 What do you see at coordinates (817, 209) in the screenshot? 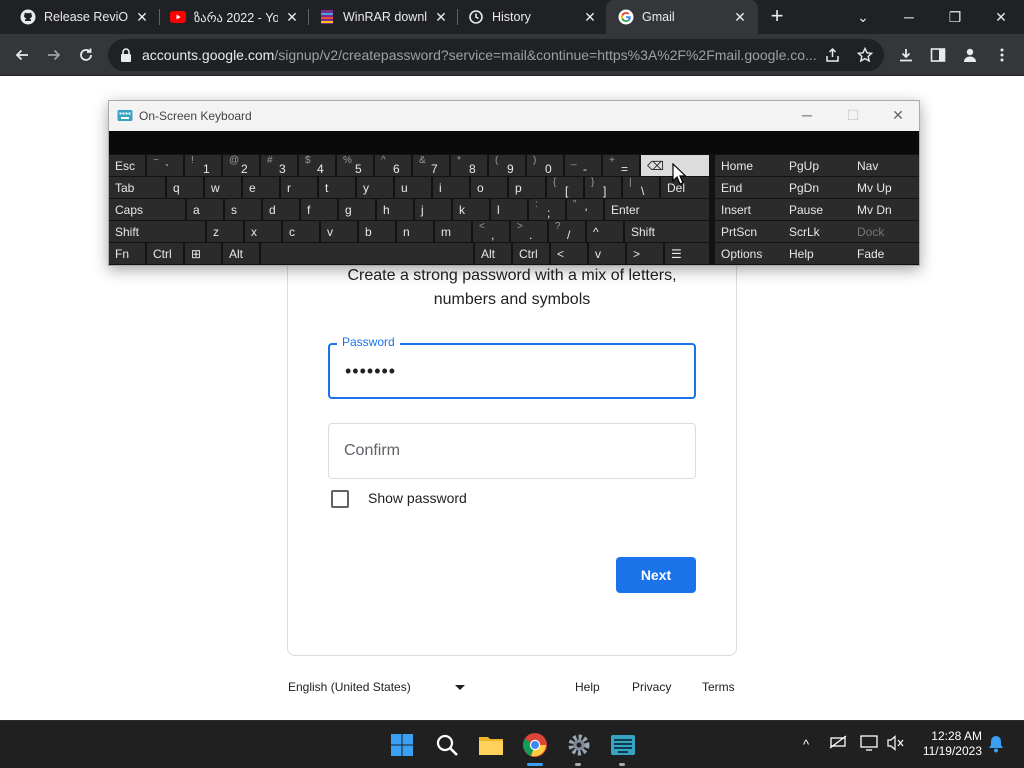
I see `osk-key: Pause` at bounding box center [817, 209].